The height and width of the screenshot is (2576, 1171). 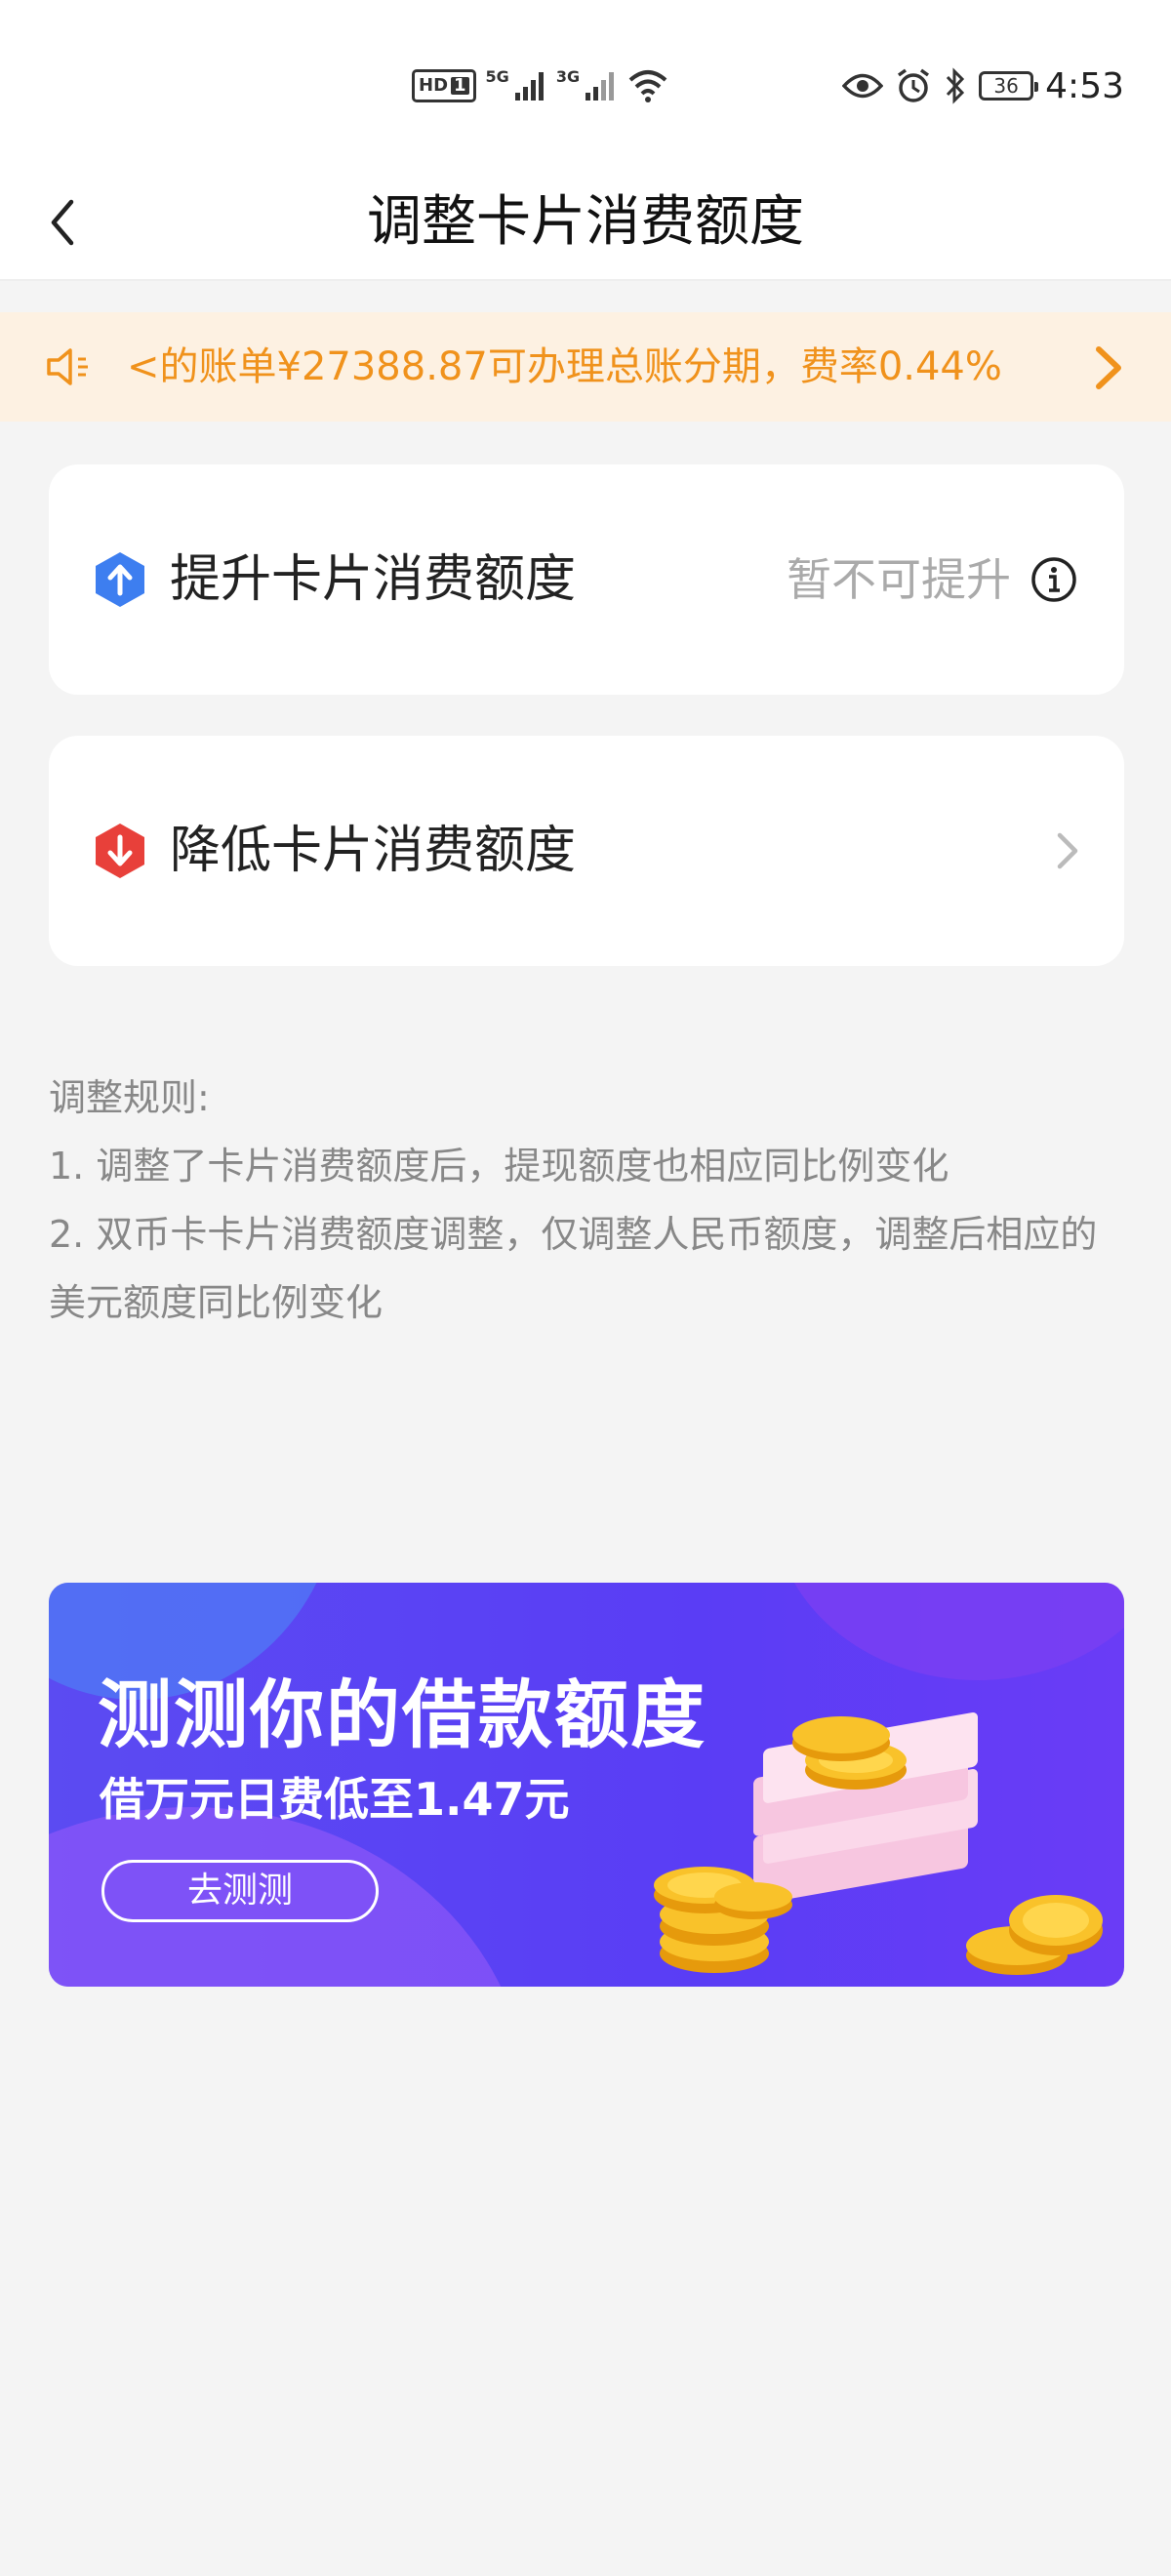 What do you see at coordinates (899, 579) in the screenshot?
I see `raise-limit-status: 暂不可提升` at bounding box center [899, 579].